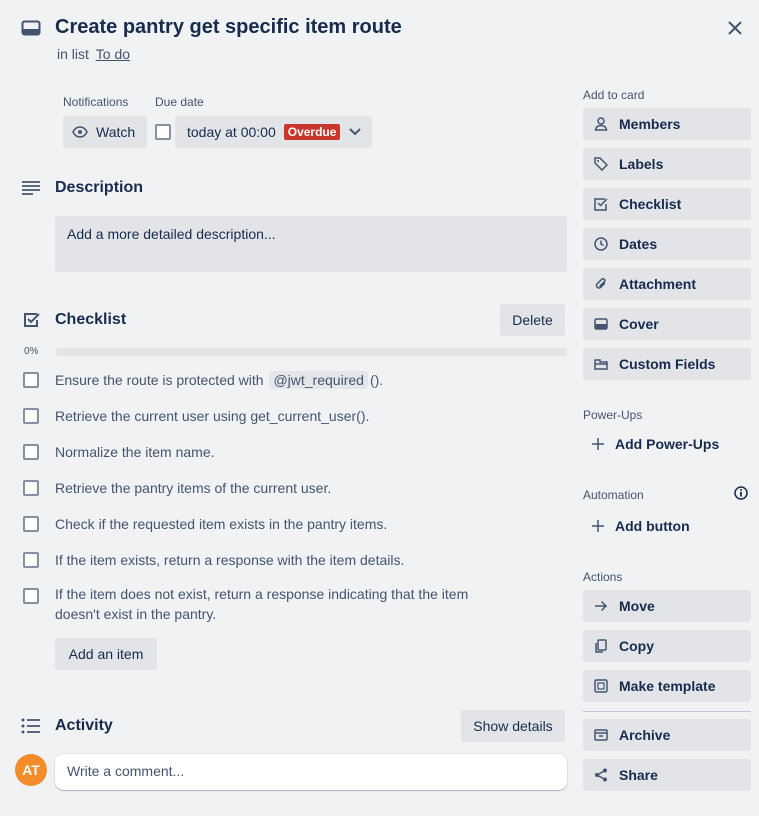 The height and width of the screenshot is (816, 759). What do you see at coordinates (638, 244) in the screenshot?
I see `dates-label: Dates` at bounding box center [638, 244].